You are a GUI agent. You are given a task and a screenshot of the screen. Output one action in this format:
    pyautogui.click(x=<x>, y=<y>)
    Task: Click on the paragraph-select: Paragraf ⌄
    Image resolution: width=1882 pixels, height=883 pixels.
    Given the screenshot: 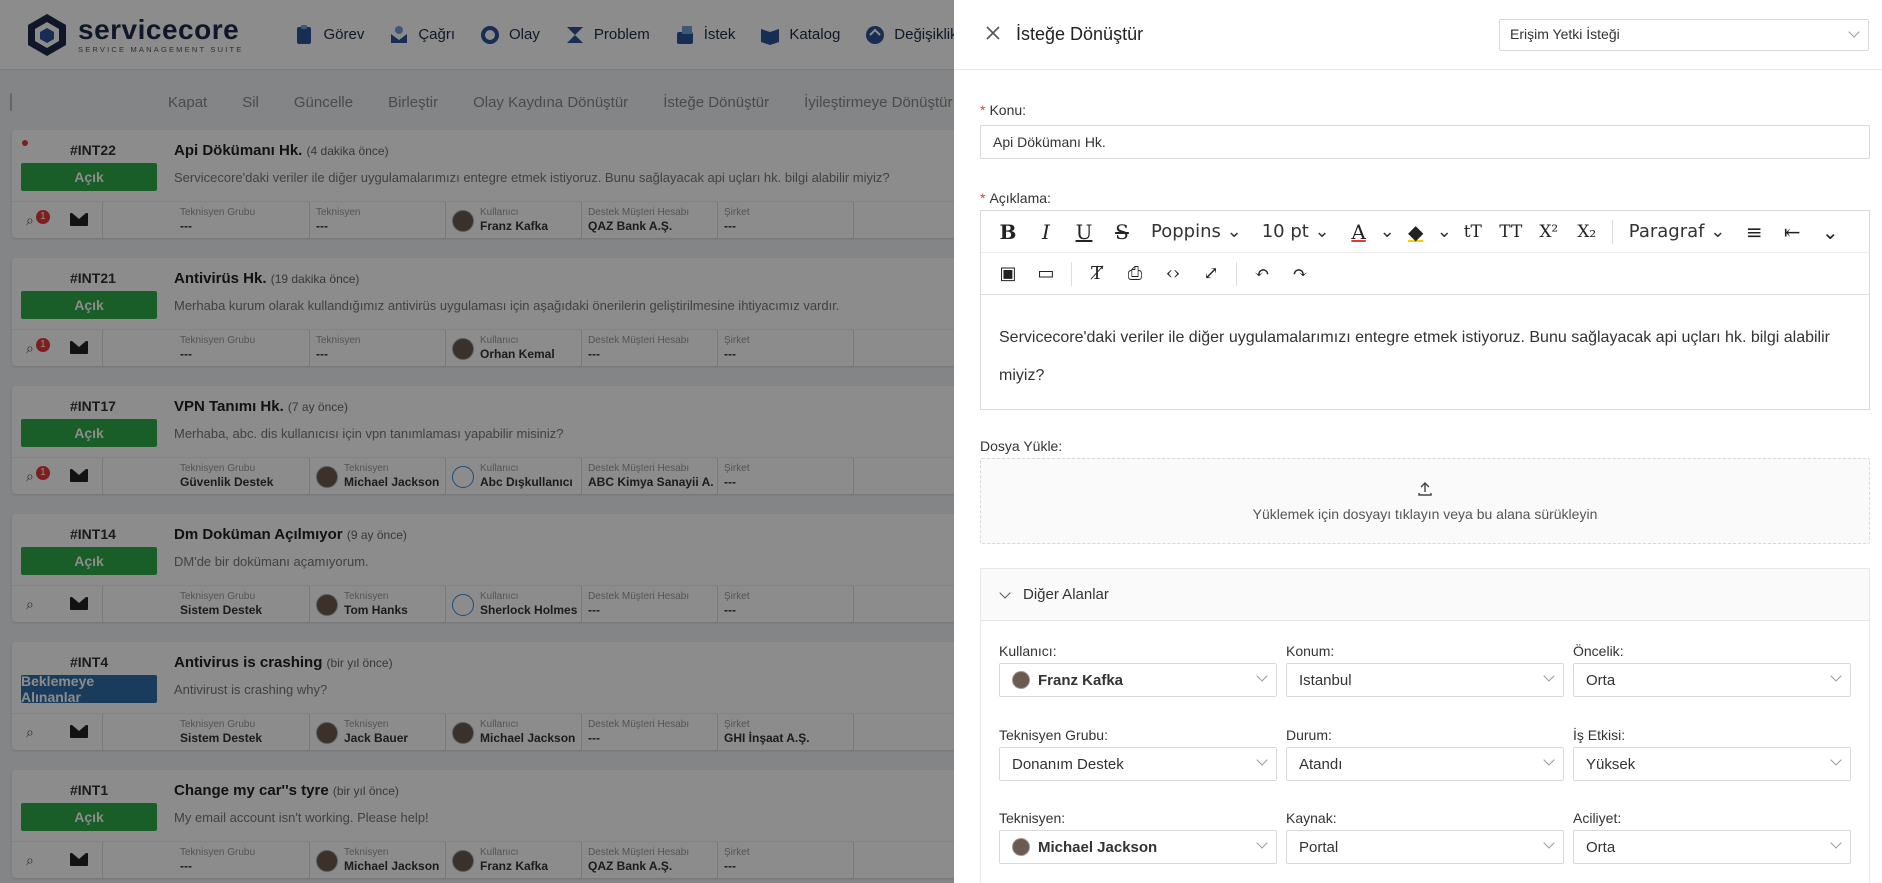 What is the action you would take?
    pyautogui.click(x=1677, y=231)
    